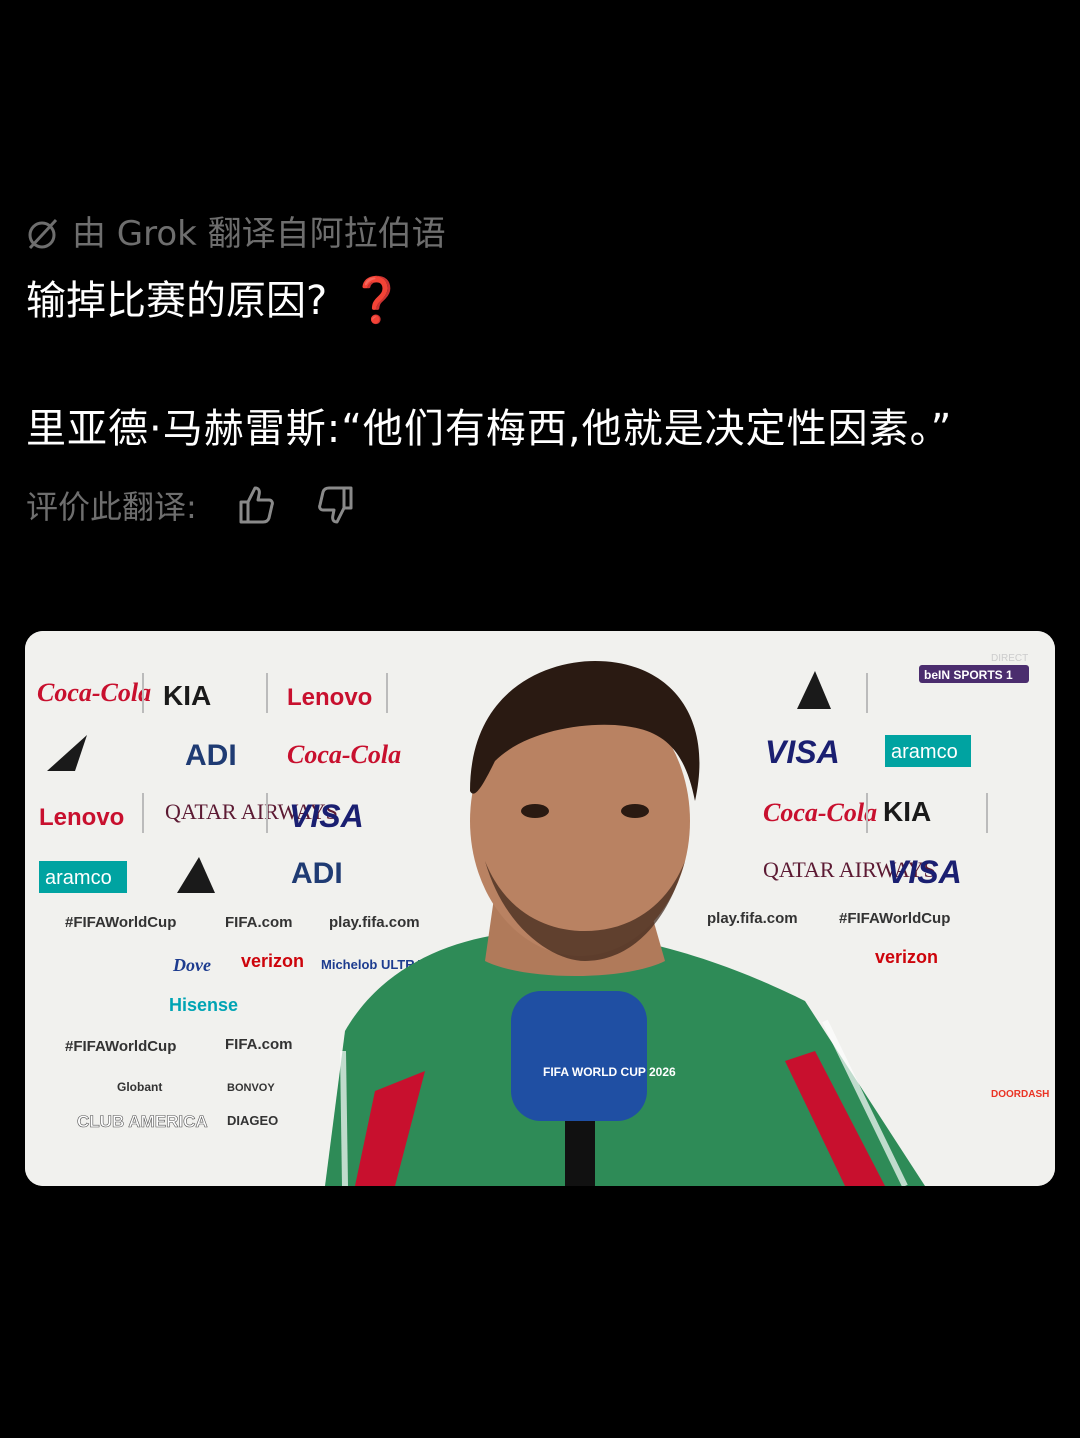  I want to click on sponsor-lenovo: Lenovo, so click(329, 697).